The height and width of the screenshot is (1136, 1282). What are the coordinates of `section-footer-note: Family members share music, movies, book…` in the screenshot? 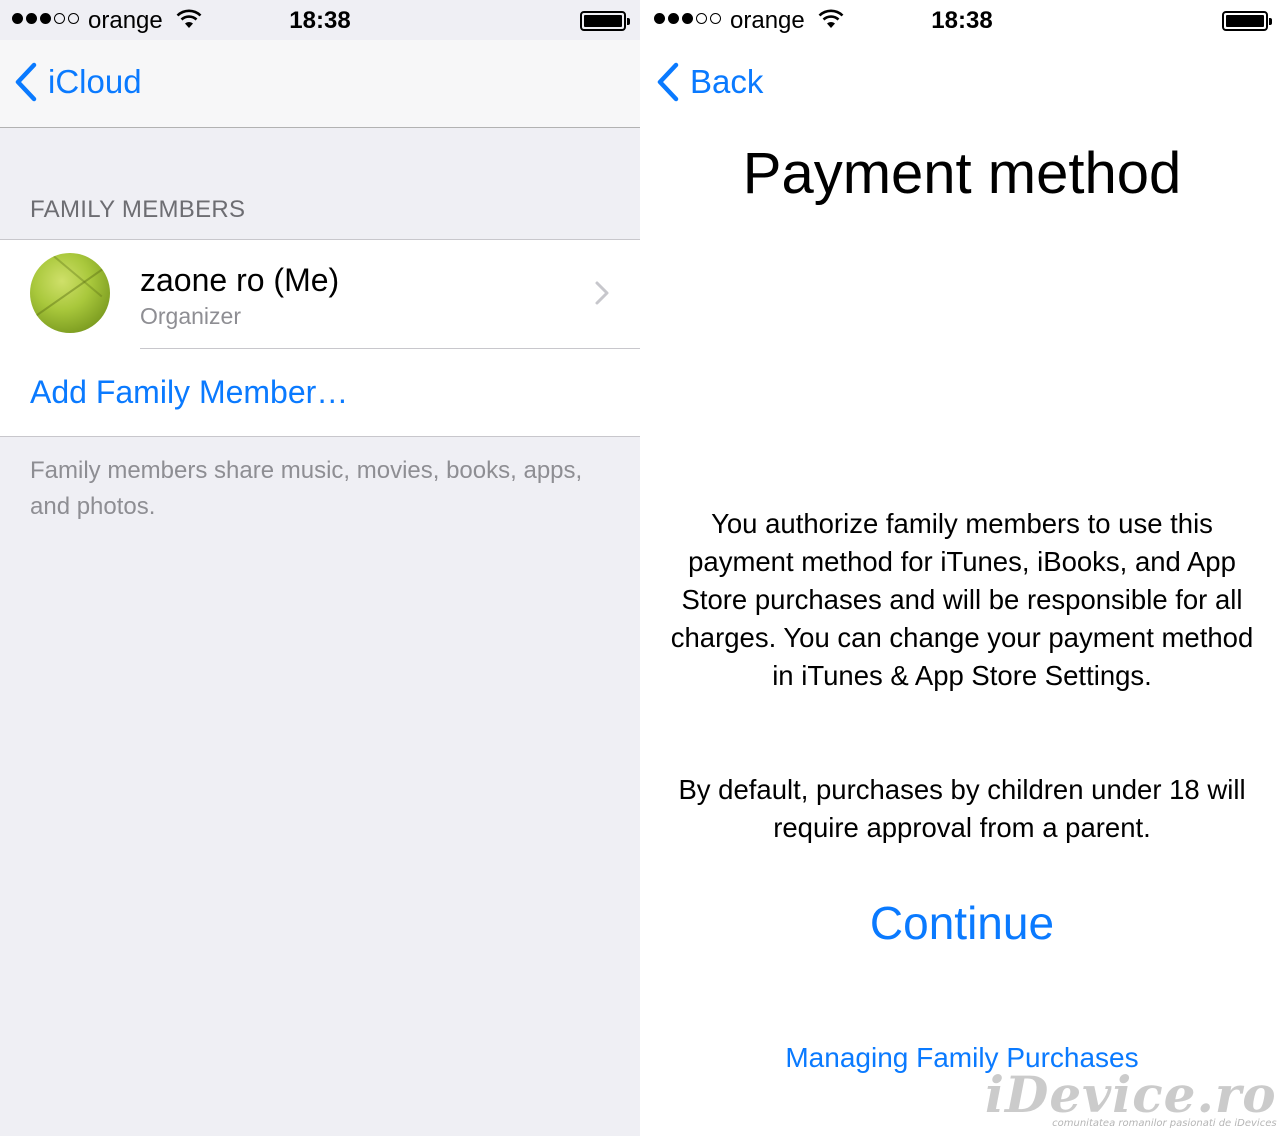 It's located at (306, 488).